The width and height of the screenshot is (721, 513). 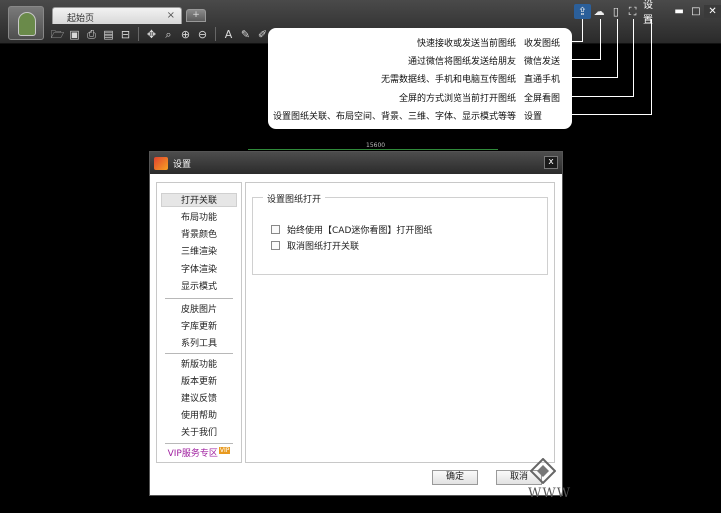 I want to click on dialog-header: 设置 x, so click(x=356, y=163).